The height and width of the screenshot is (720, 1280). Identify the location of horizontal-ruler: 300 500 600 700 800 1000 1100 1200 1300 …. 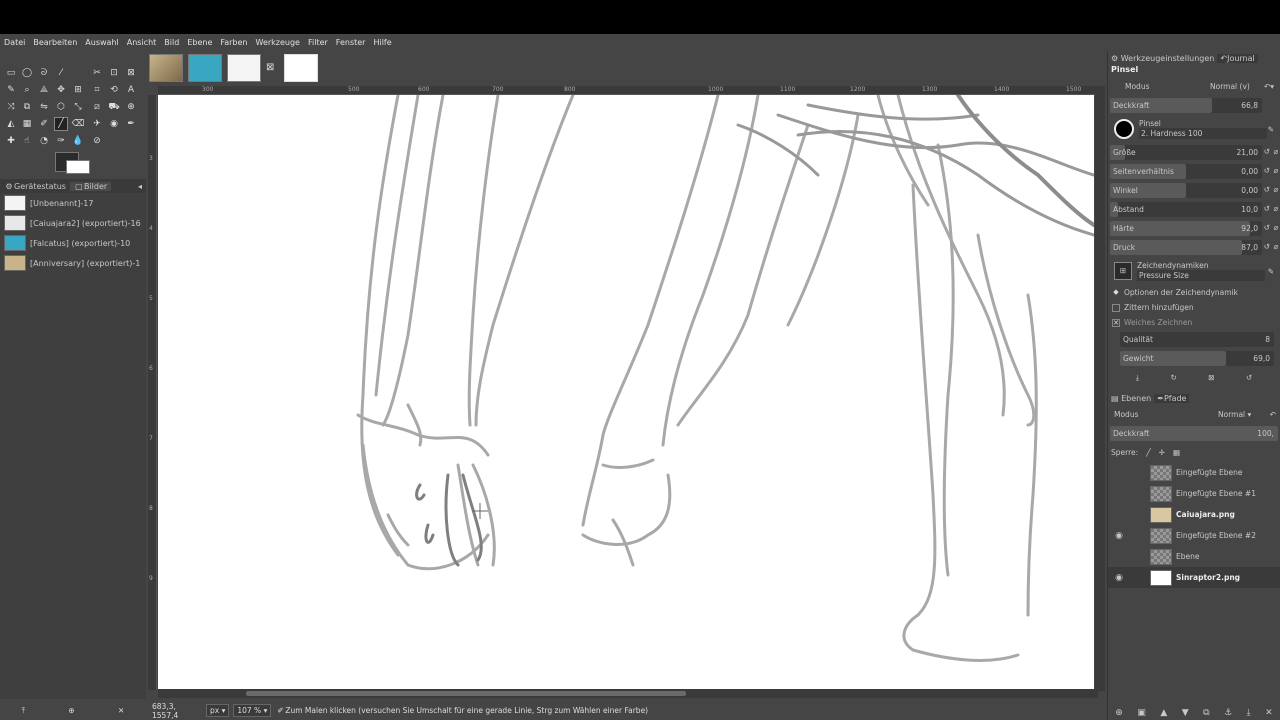
(627, 90).